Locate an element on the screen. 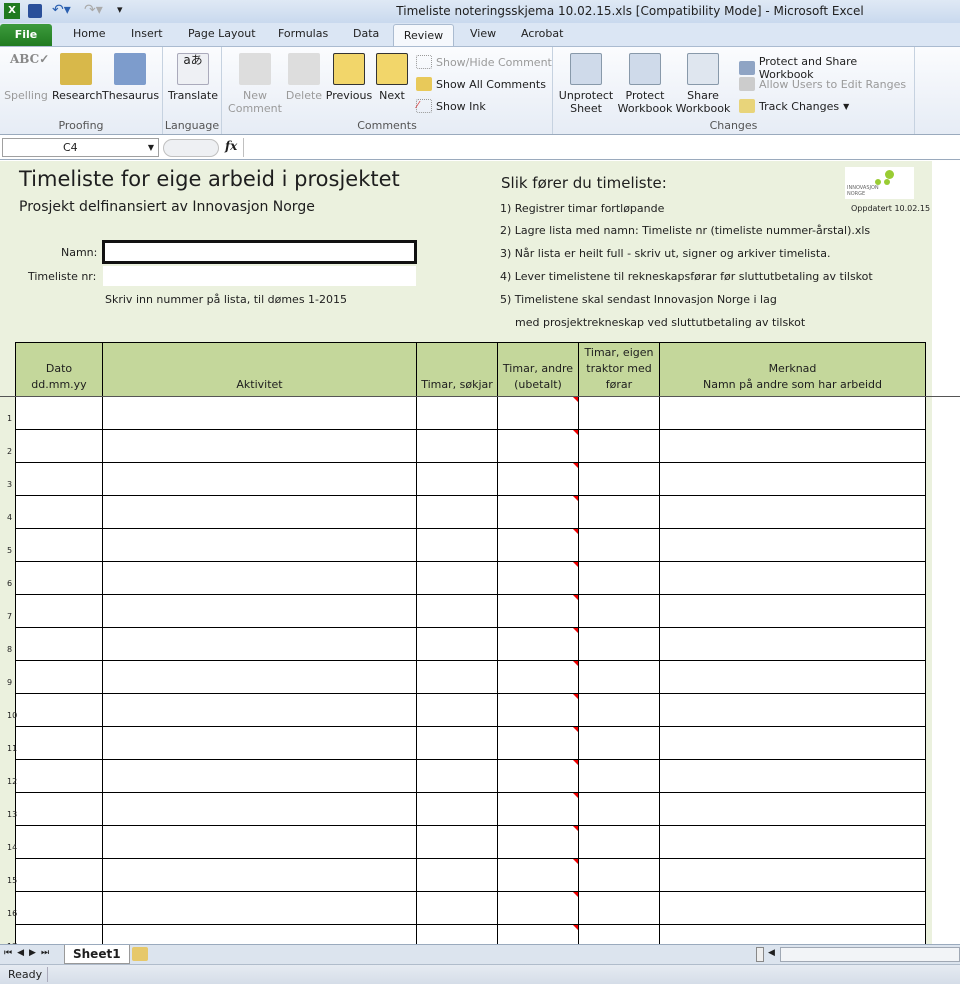 The image size is (960, 984). tab-page-layout: Page Layout is located at coordinates (222, 33).